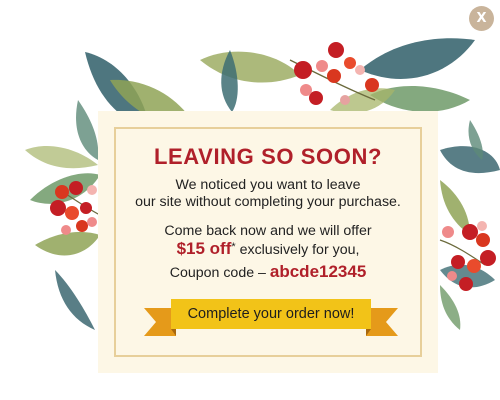 This screenshot has width=500, height=400. I want to click on coupon-prefix: Coupon code –, so click(219, 273).